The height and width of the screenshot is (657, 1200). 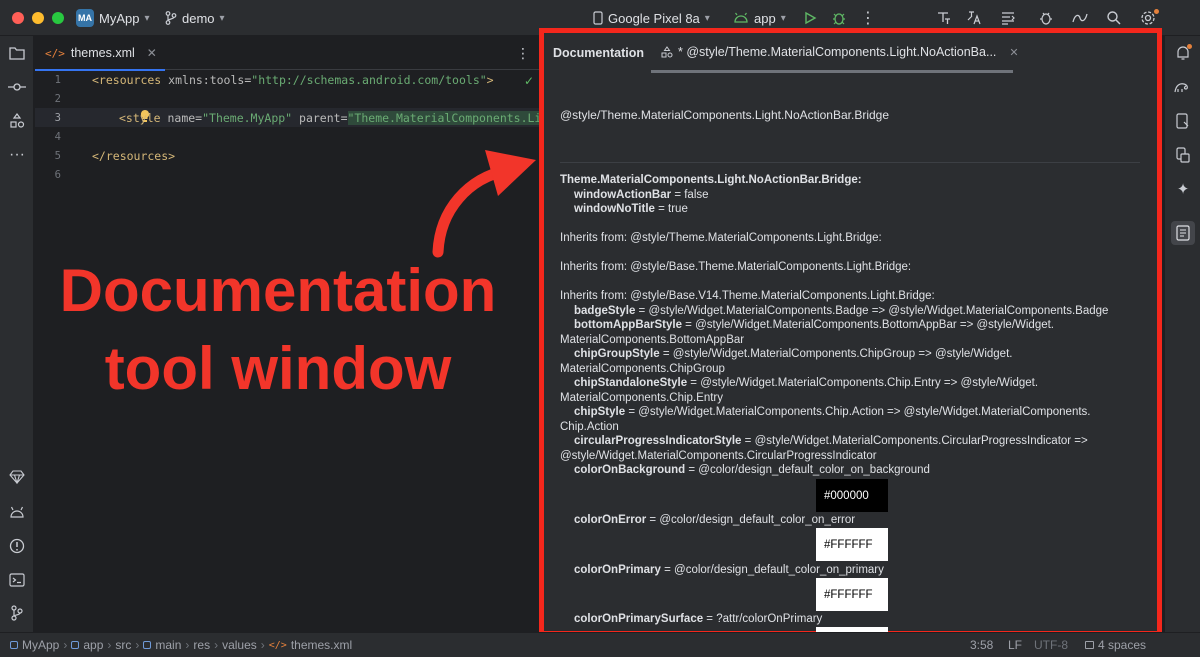 What do you see at coordinates (1122, 645) in the screenshot?
I see `indent-label: 4 spaces` at bounding box center [1122, 645].